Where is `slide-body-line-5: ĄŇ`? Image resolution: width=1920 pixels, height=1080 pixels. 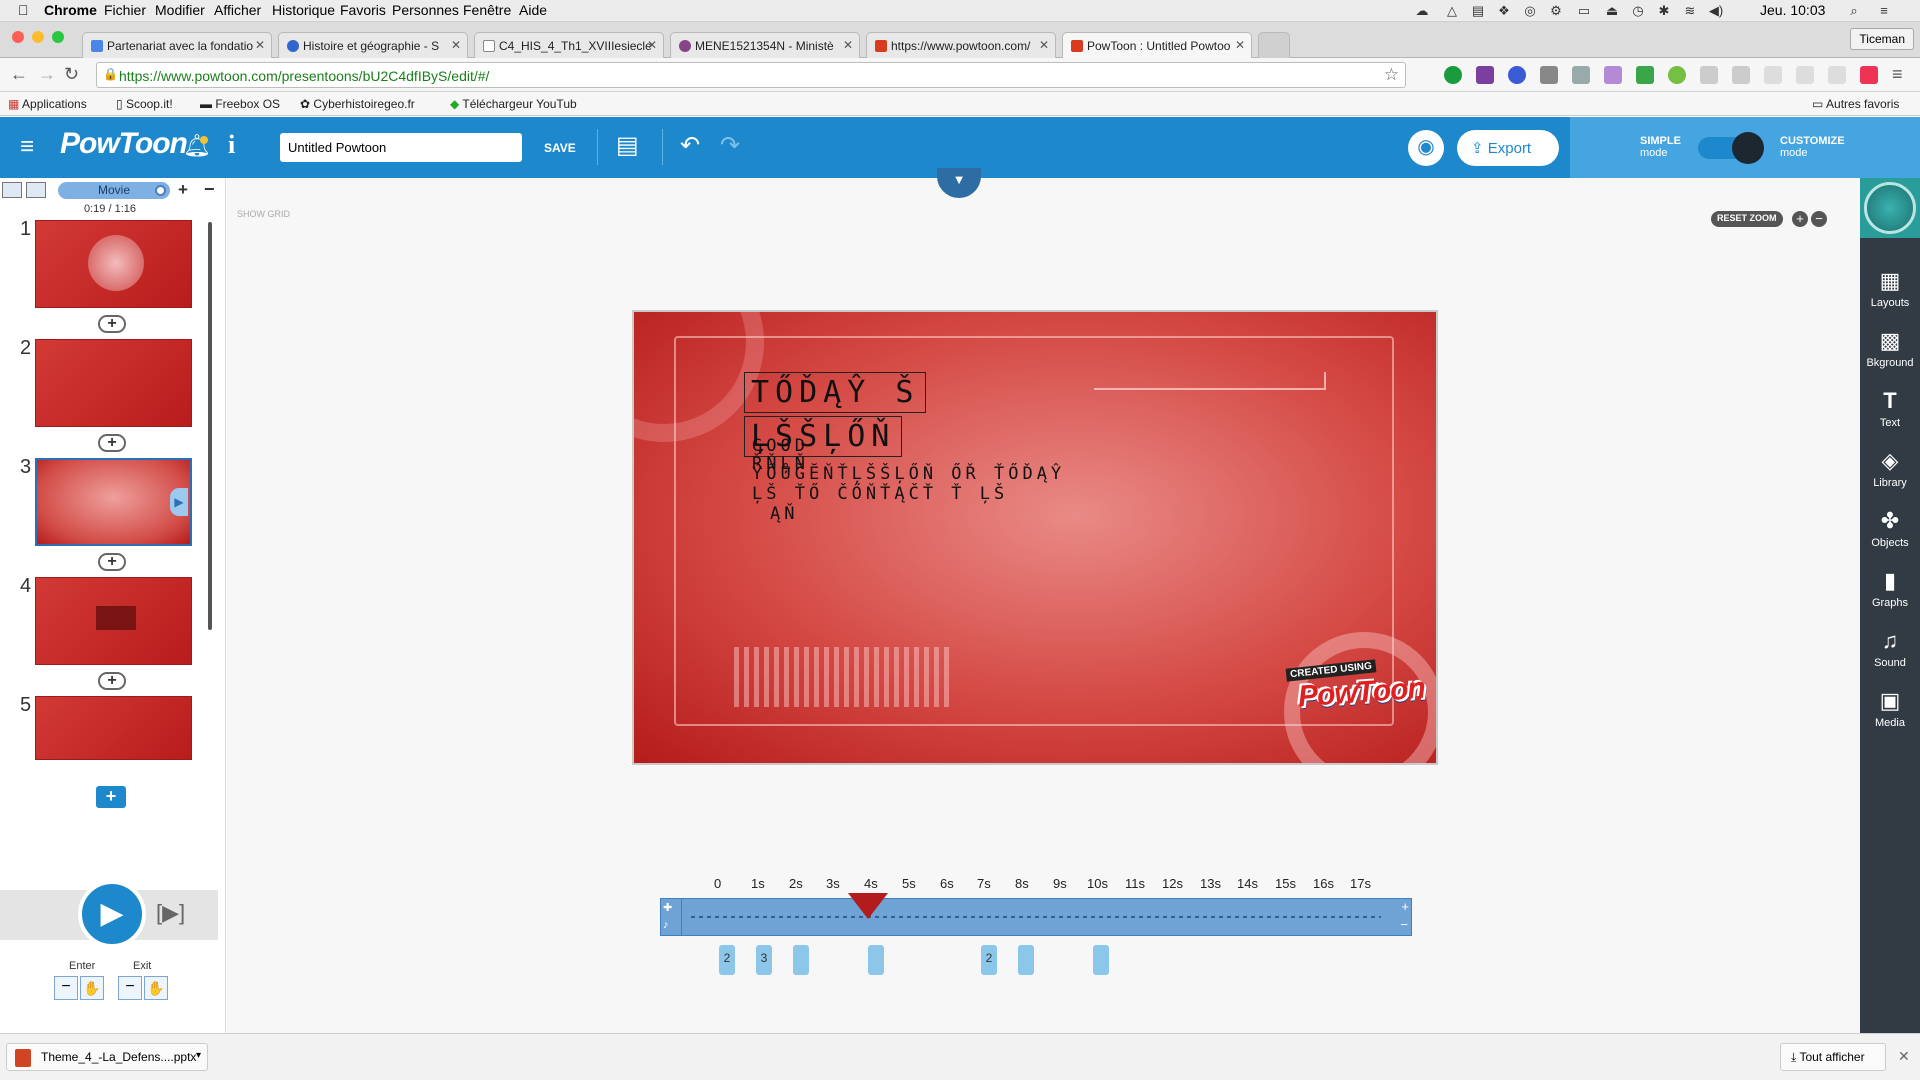
slide-body-line-5: ĄŇ is located at coordinates (784, 514).